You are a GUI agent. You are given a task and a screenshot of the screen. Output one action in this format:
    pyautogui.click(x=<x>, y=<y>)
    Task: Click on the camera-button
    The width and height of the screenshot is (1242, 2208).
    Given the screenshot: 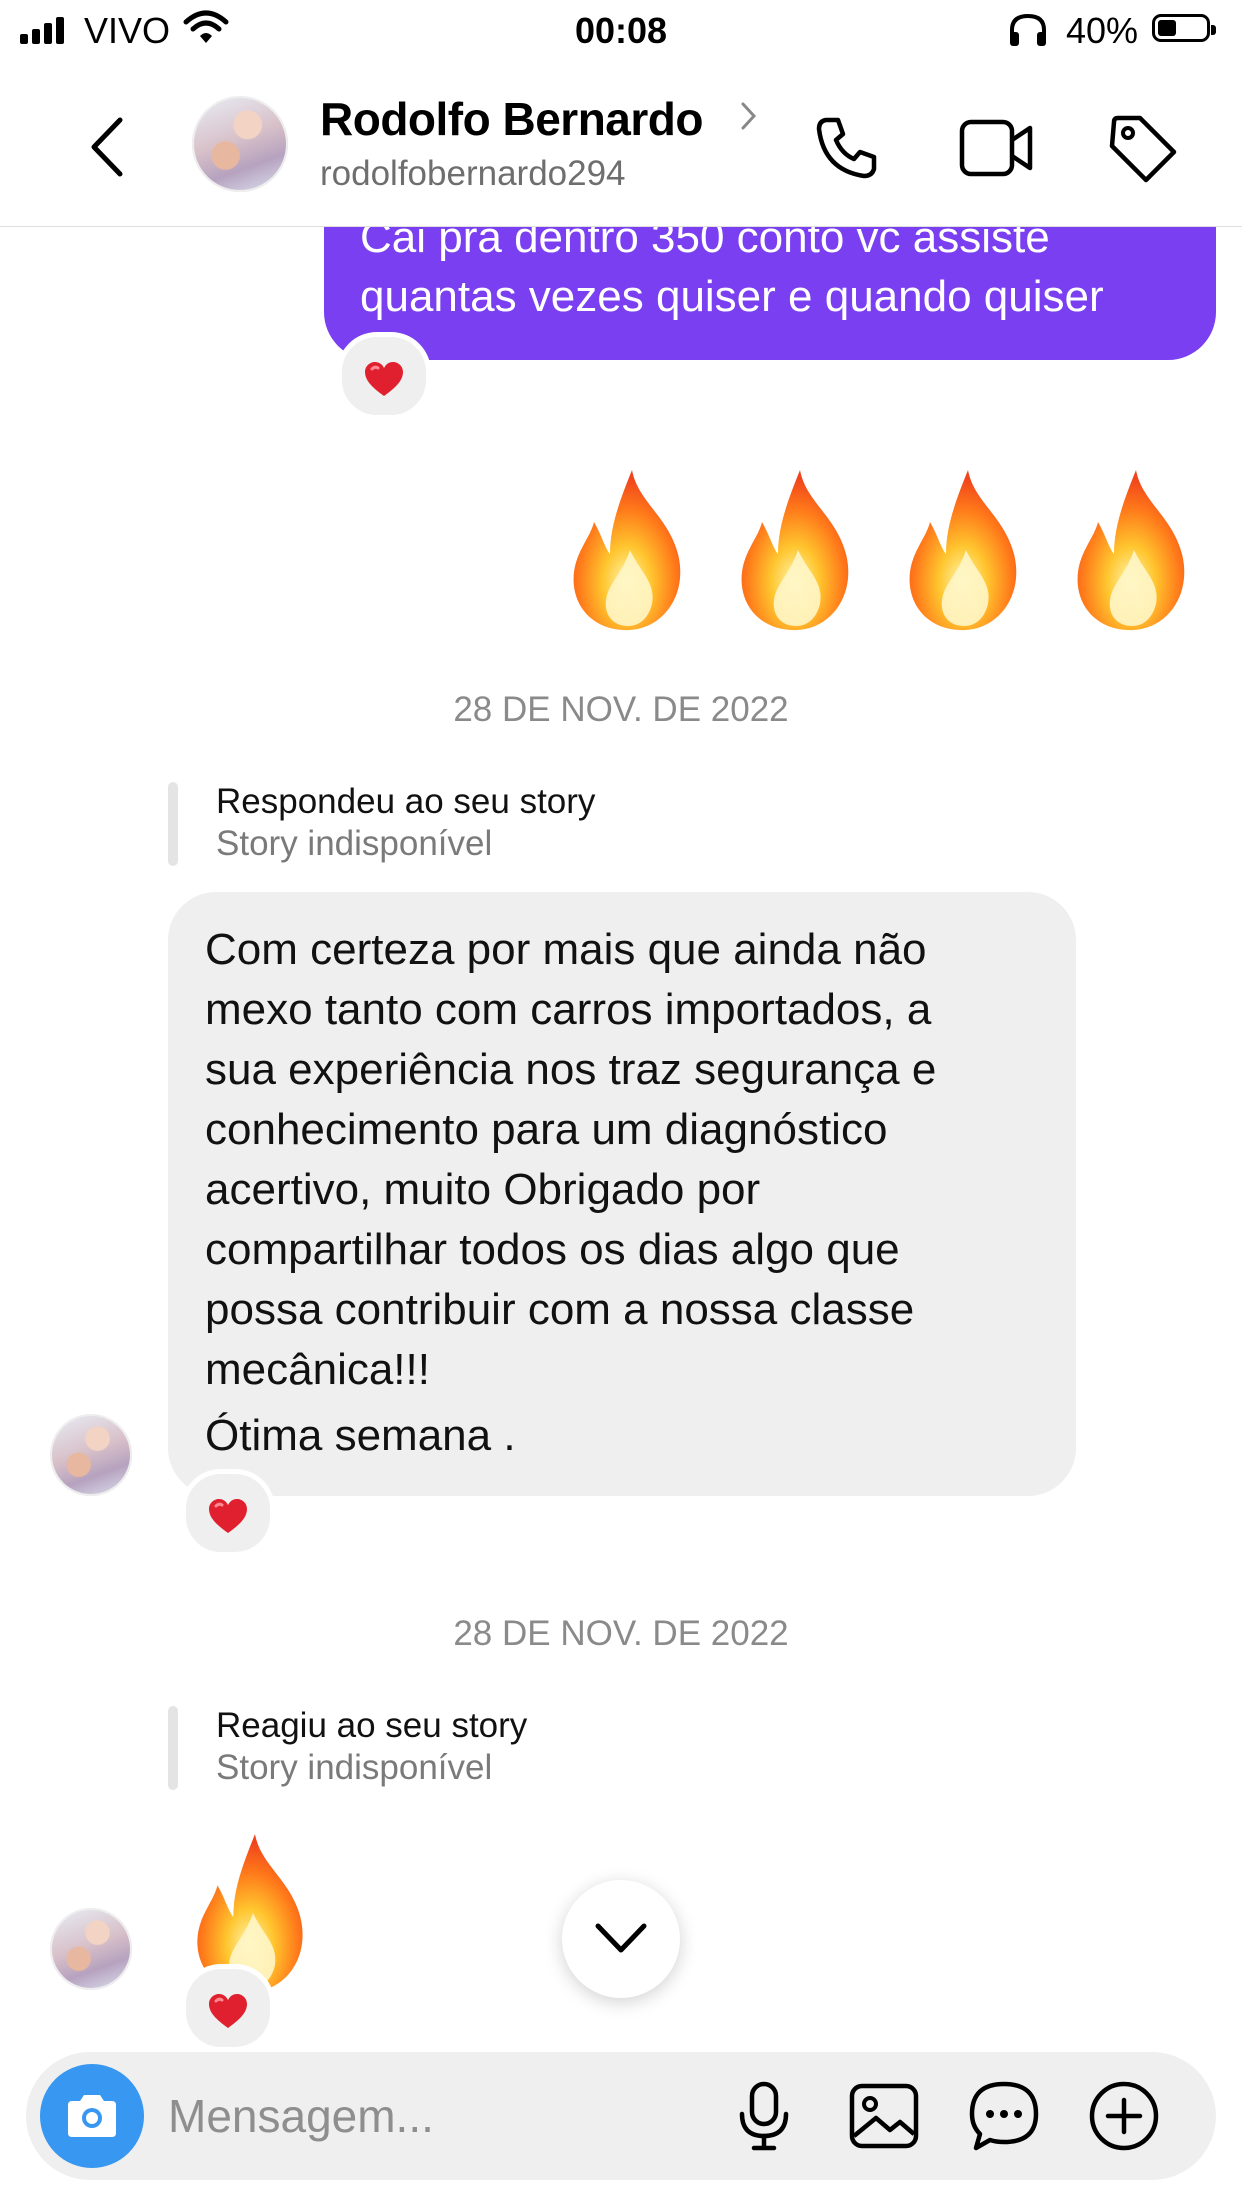 What is the action you would take?
    pyautogui.click(x=92, y=2116)
    